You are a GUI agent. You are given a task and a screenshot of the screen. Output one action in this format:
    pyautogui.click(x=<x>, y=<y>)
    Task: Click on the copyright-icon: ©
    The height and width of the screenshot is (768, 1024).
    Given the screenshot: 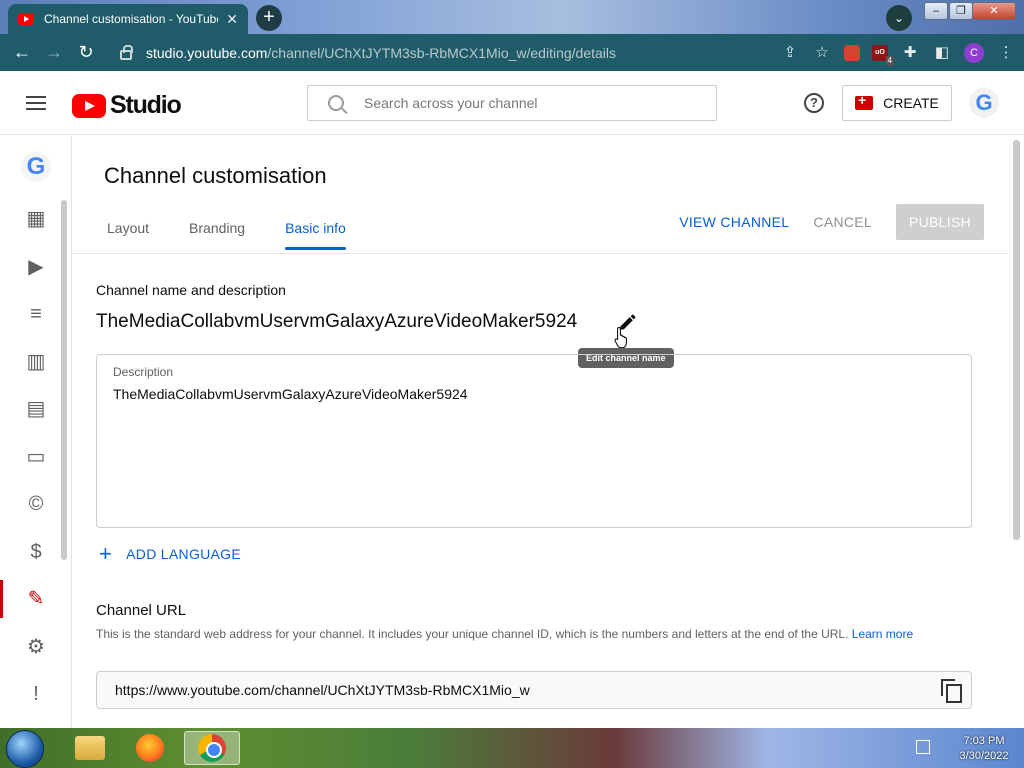 What is the action you would take?
    pyautogui.click(x=36, y=504)
    